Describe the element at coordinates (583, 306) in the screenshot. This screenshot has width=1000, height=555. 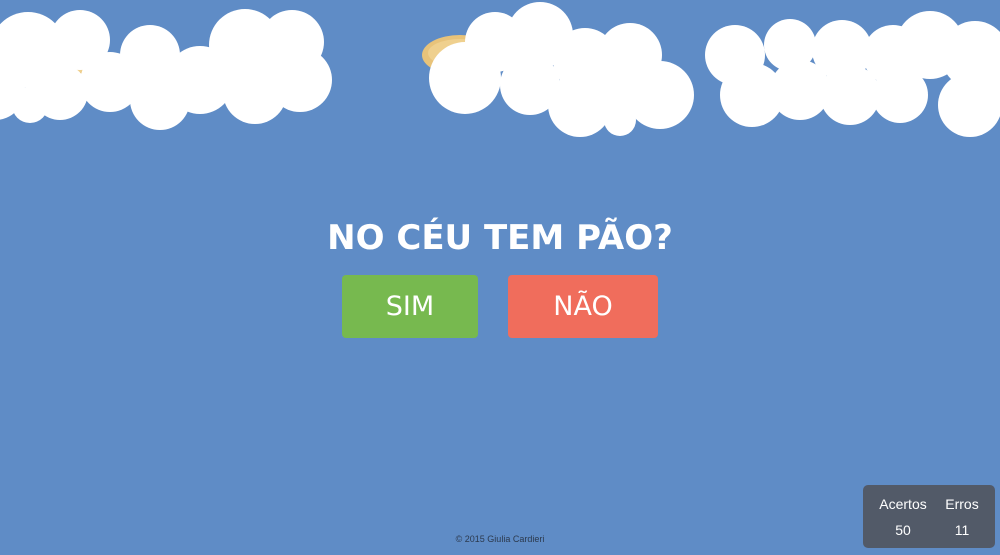
I see `no-button: NÃO` at that location.